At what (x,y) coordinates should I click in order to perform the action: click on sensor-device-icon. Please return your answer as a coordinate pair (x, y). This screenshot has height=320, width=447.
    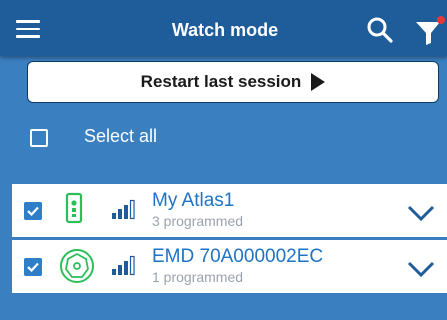
    Looking at the image, I should click on (77, 266).